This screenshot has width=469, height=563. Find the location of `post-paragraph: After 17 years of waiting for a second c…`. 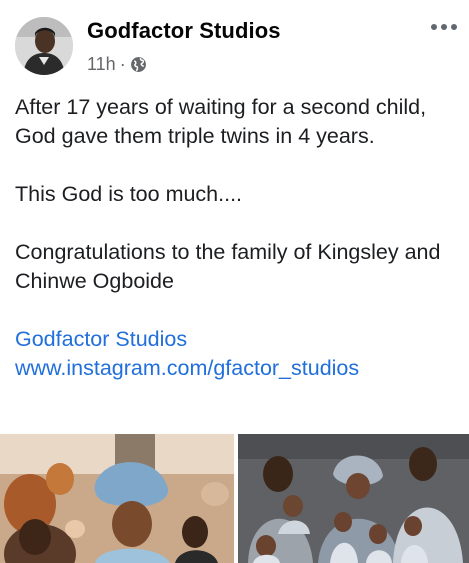

post-paragraph: After 17 years of waiting for a second c… is located at coordinates (221, 121).